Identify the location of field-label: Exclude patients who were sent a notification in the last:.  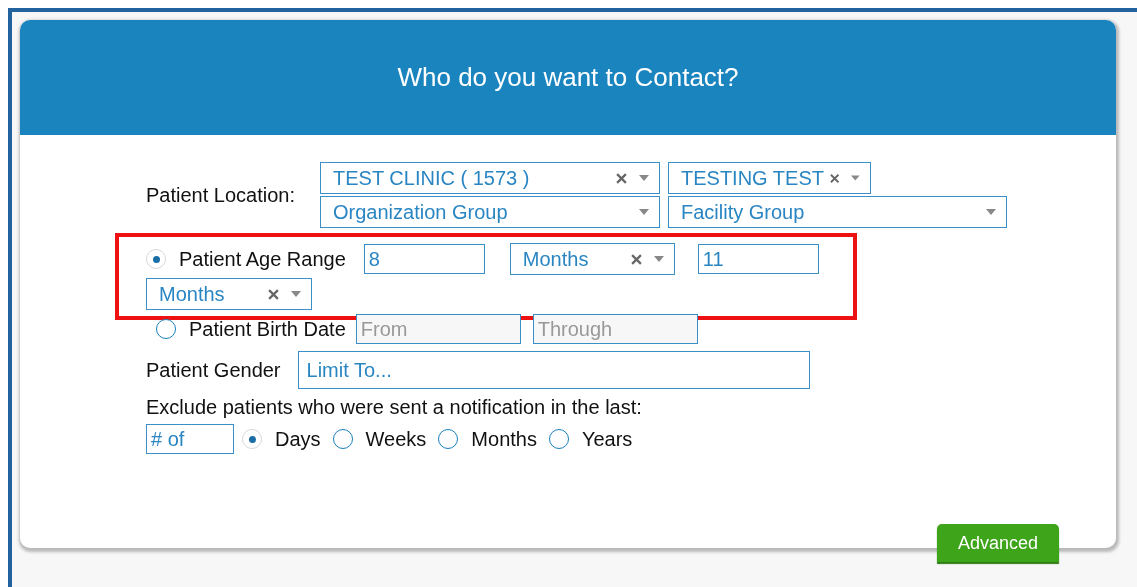
(394, 407).